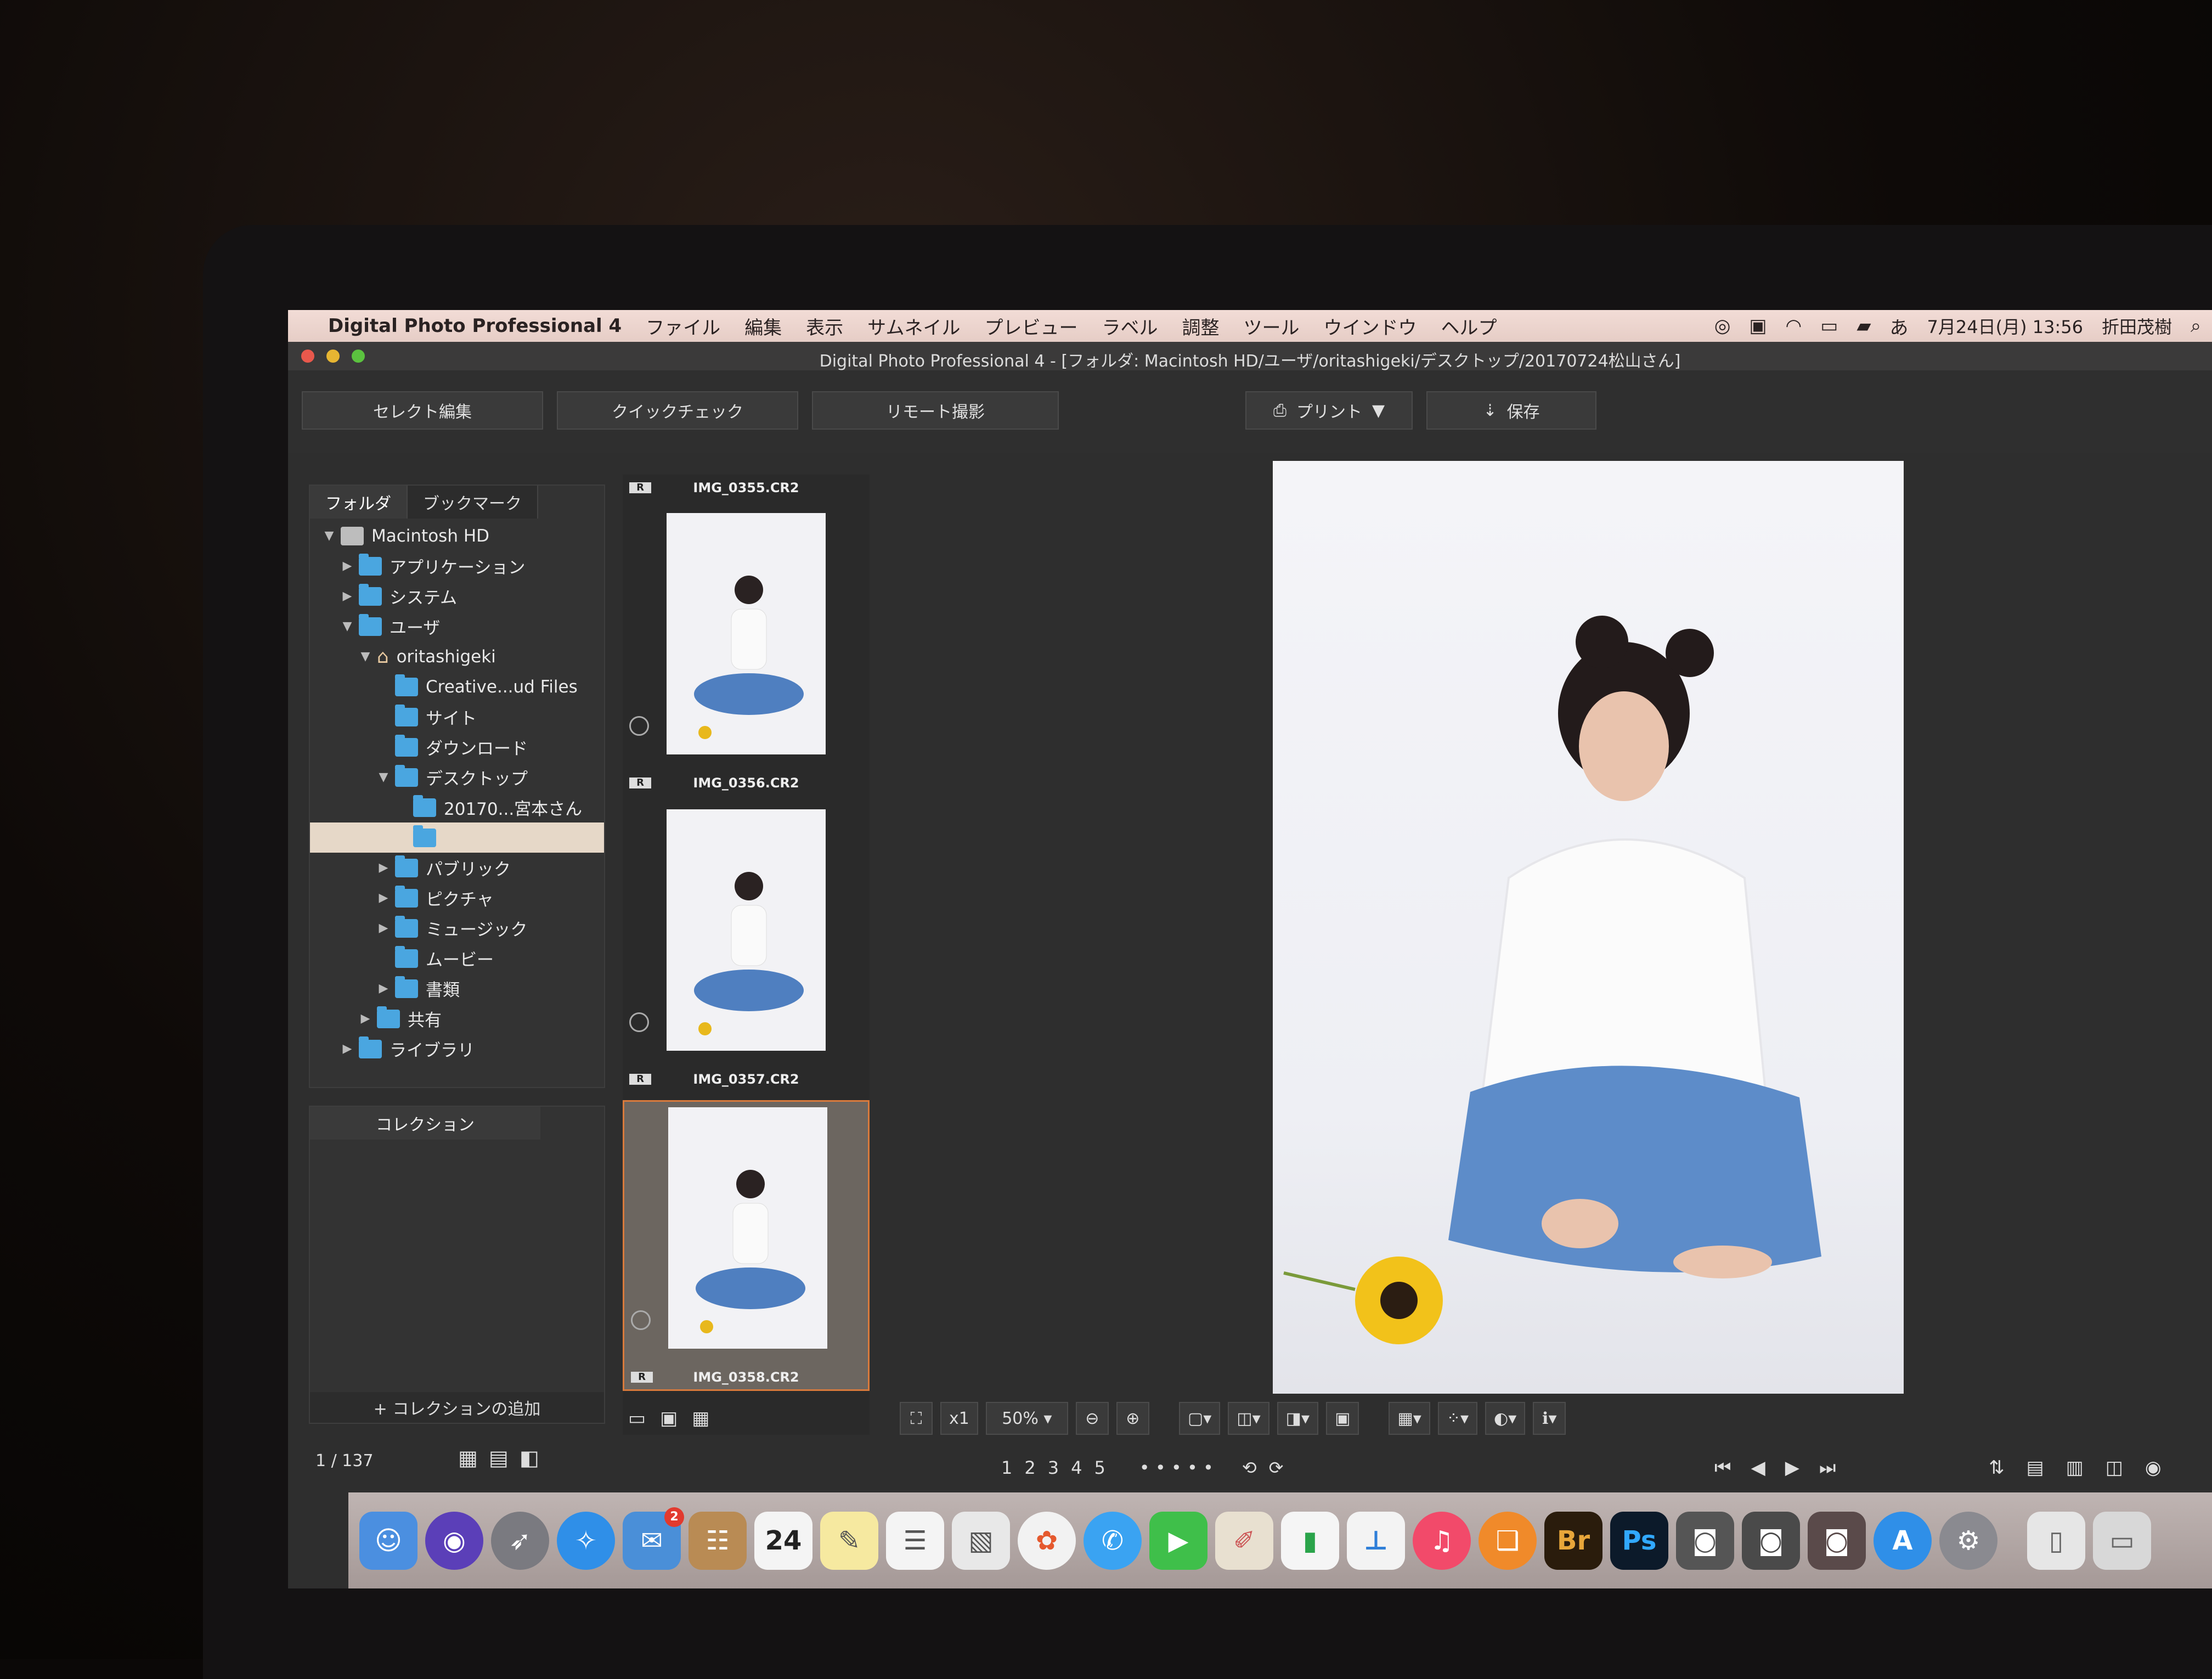 The width and height of the screenshot is (2212, 1679). What do you see at coordinates (457, 958) in the screenshot?
I see `tree-node: ムービー` at bounding box center [457, 958].